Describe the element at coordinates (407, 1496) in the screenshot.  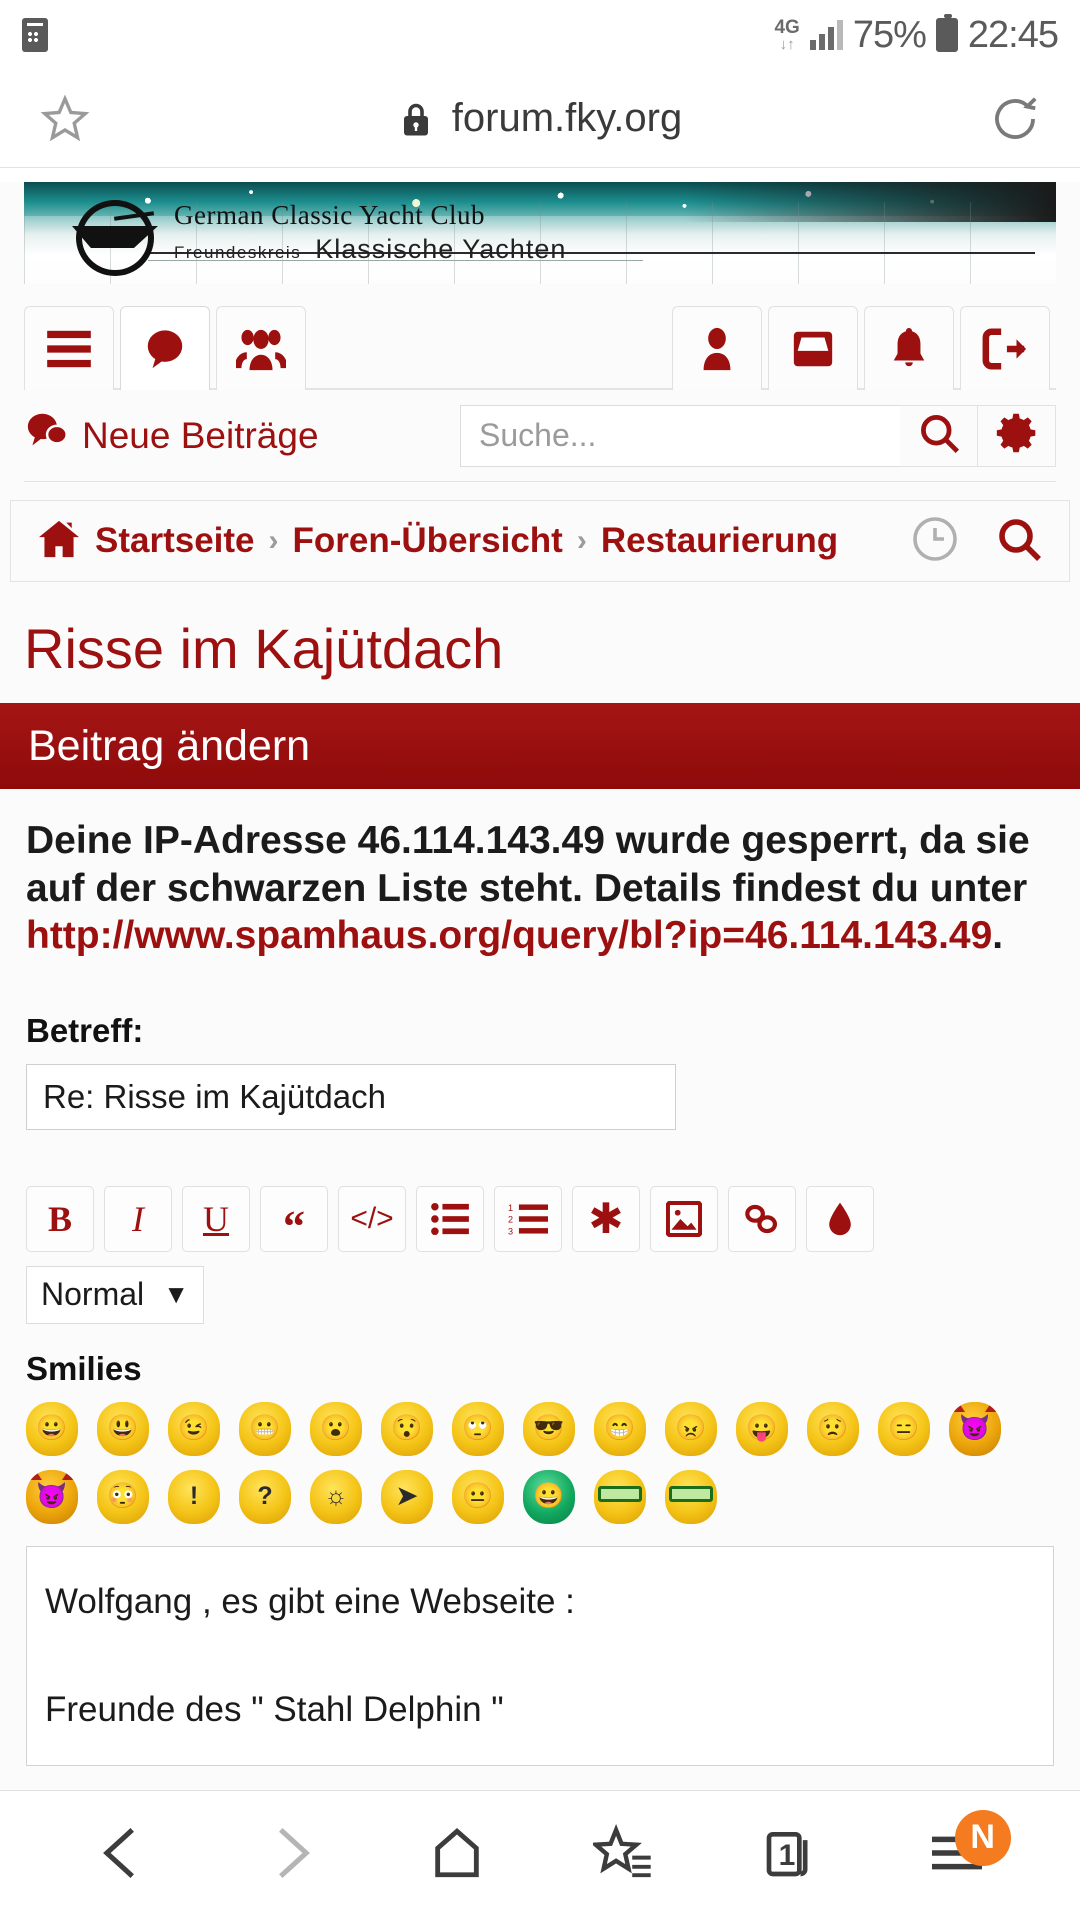
I see `smiley-arrow: ➤` at that location.